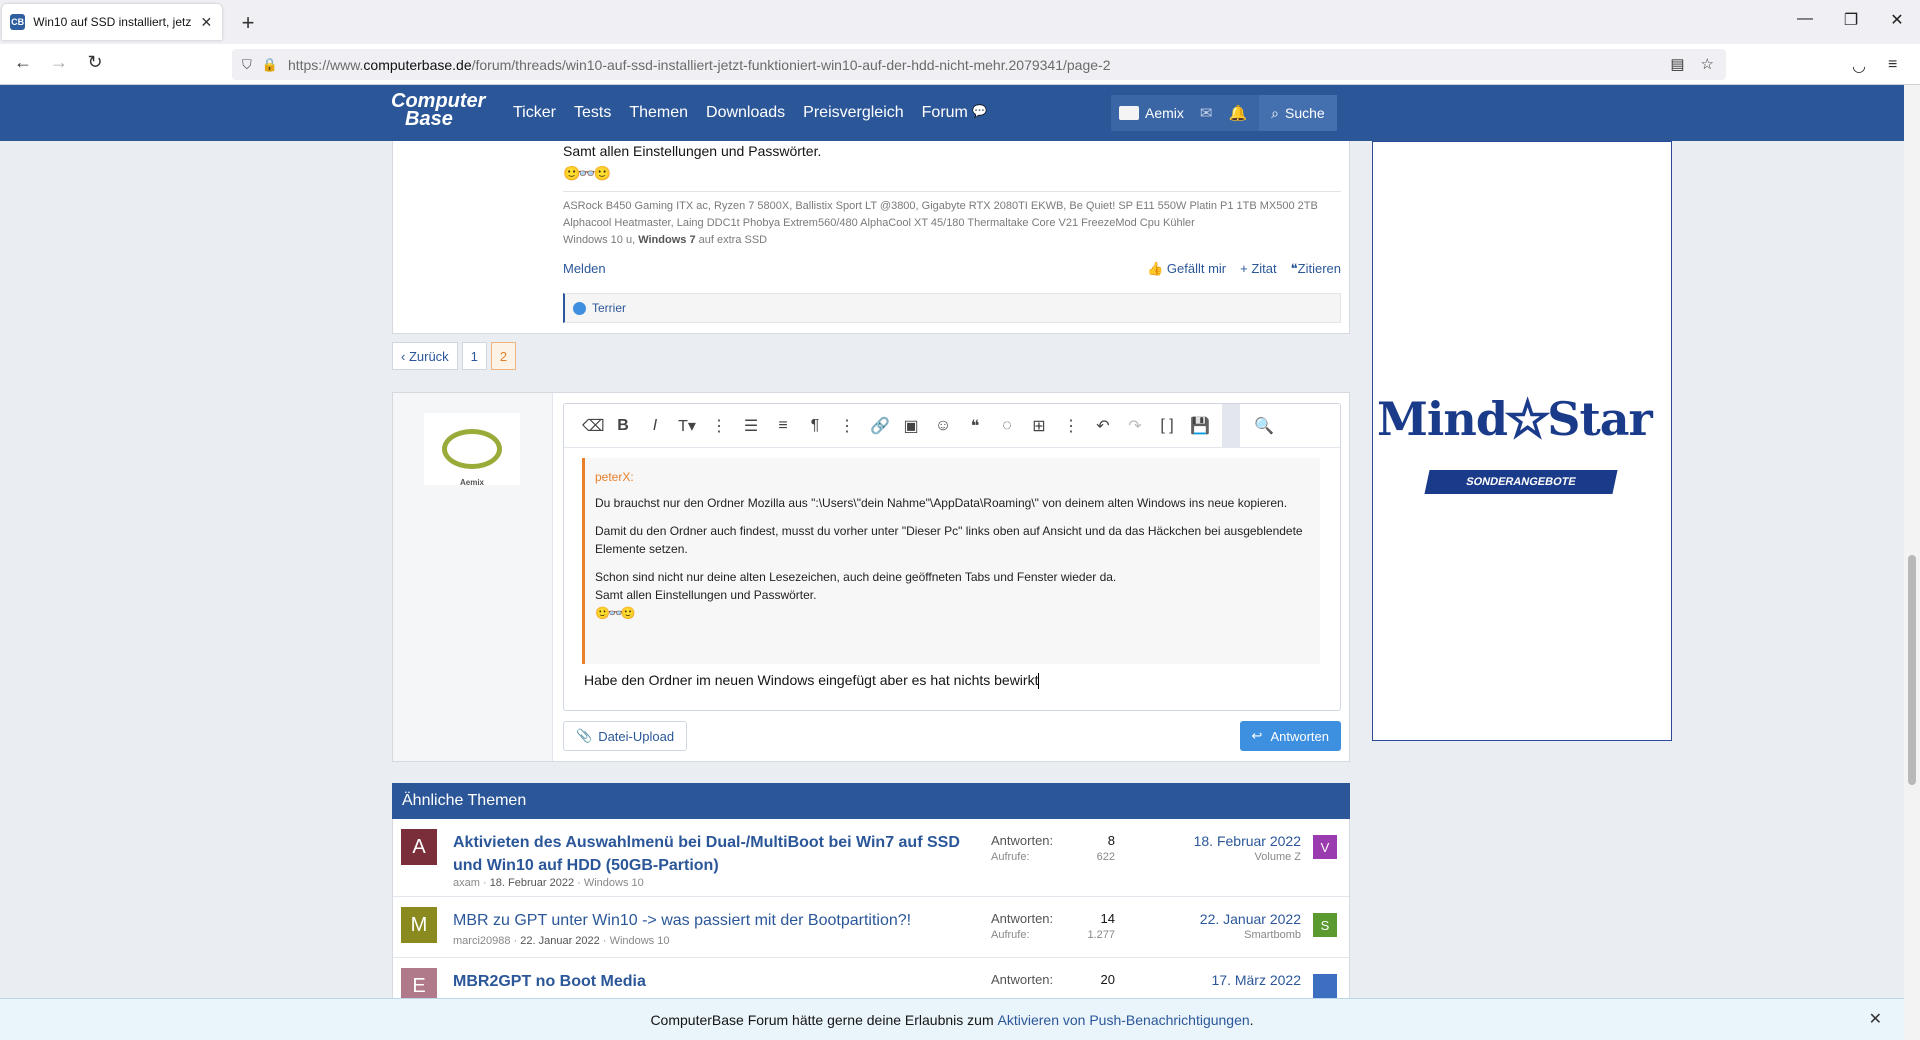 The image size is (1920, 1040). Describe the element at coordinates (95, 62) in the screenshot. I see `reload-icon: ↻` at that location.